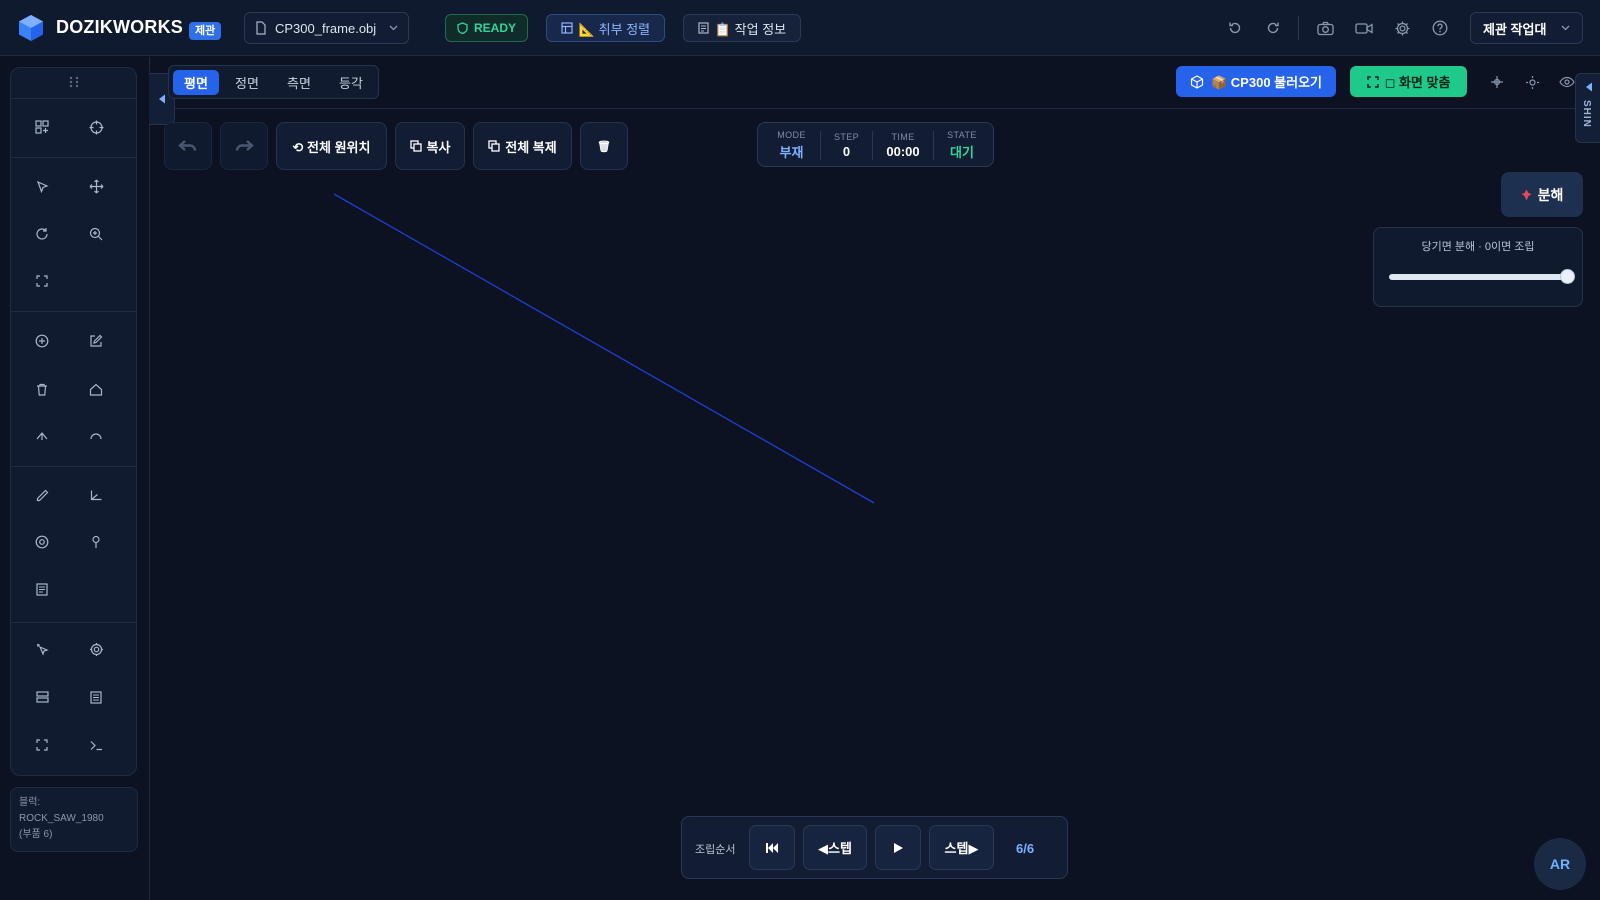  I want to click on status-text: READY, so click(494, 28).